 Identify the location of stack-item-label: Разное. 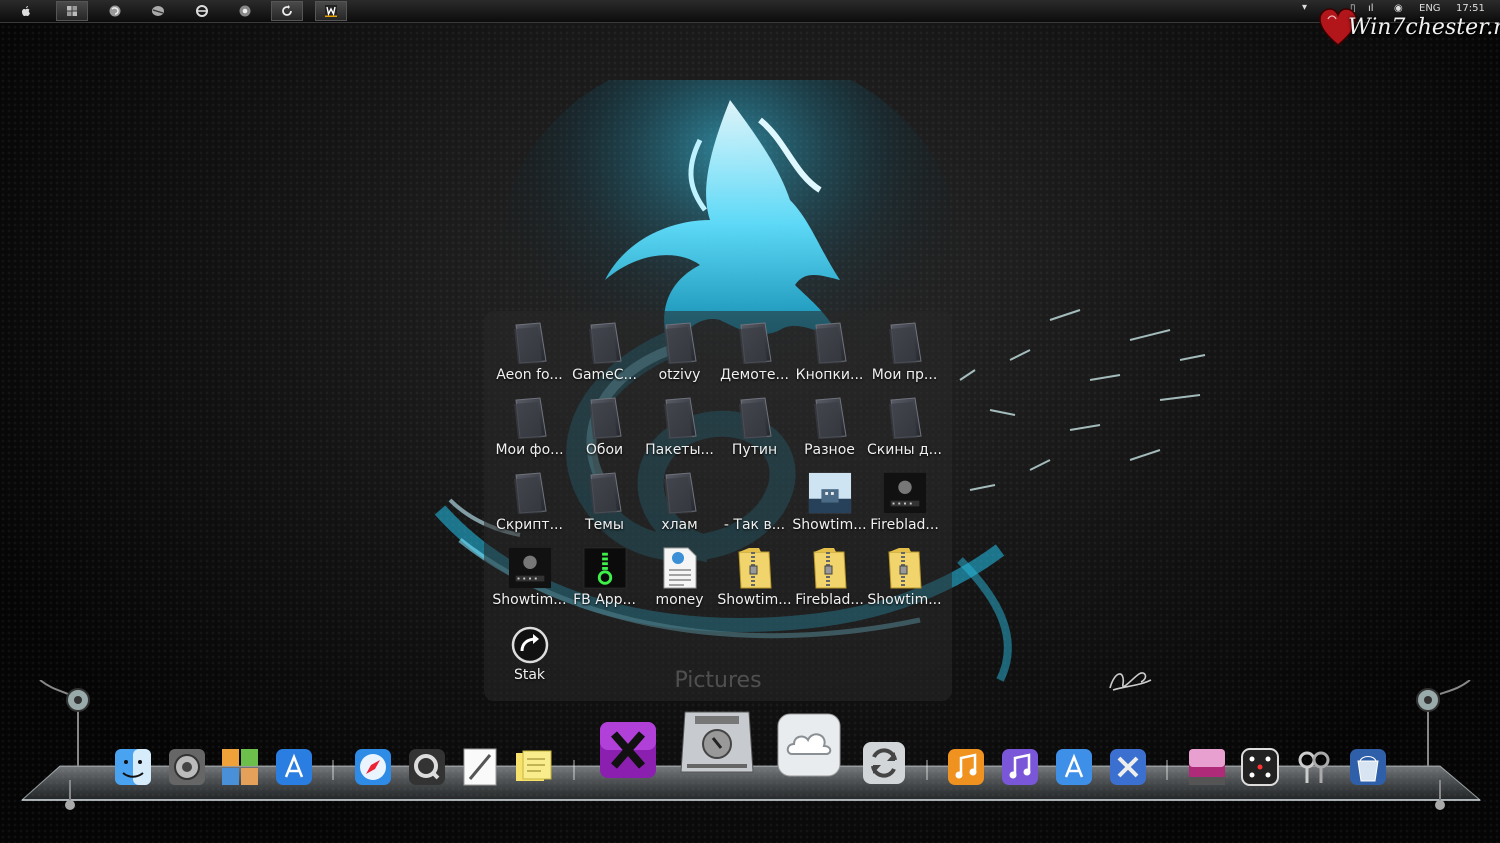
(829, 450).